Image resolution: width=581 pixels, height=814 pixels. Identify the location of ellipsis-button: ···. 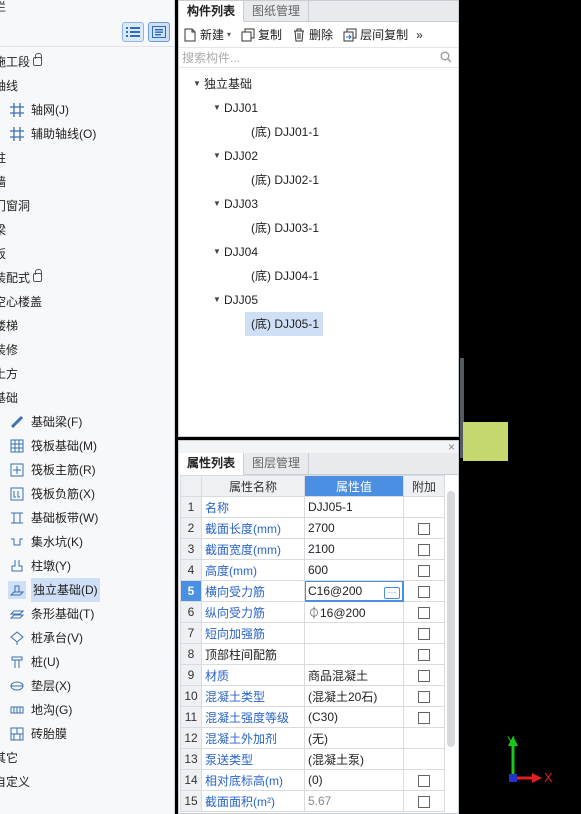
(392, 592).